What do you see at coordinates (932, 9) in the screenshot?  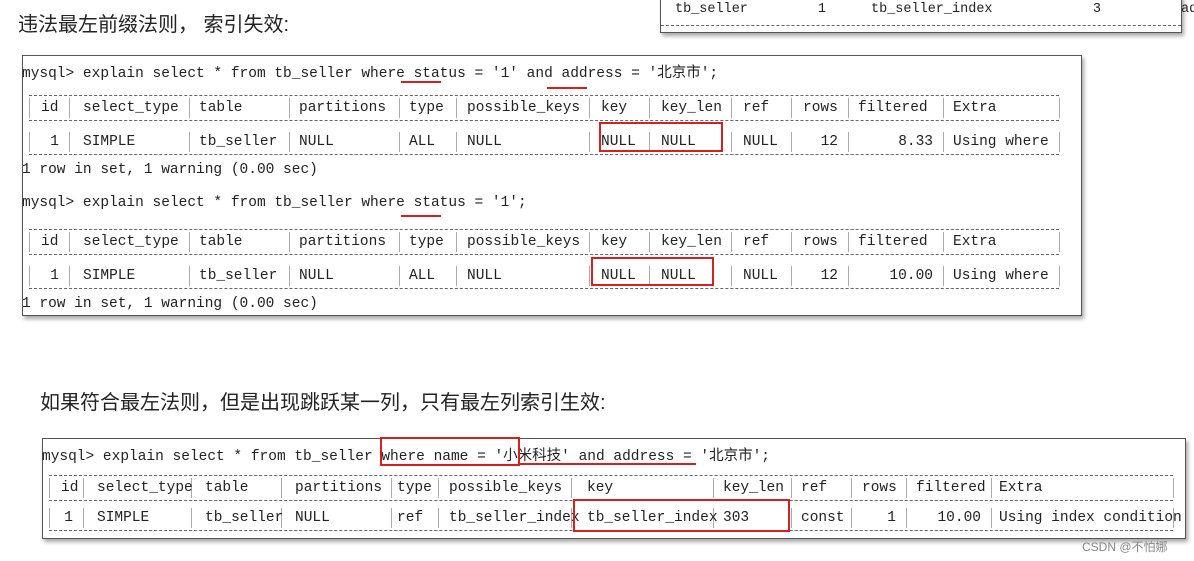 I see `fragment-cell: tb_seller_index` at bounding box center [932, 9].